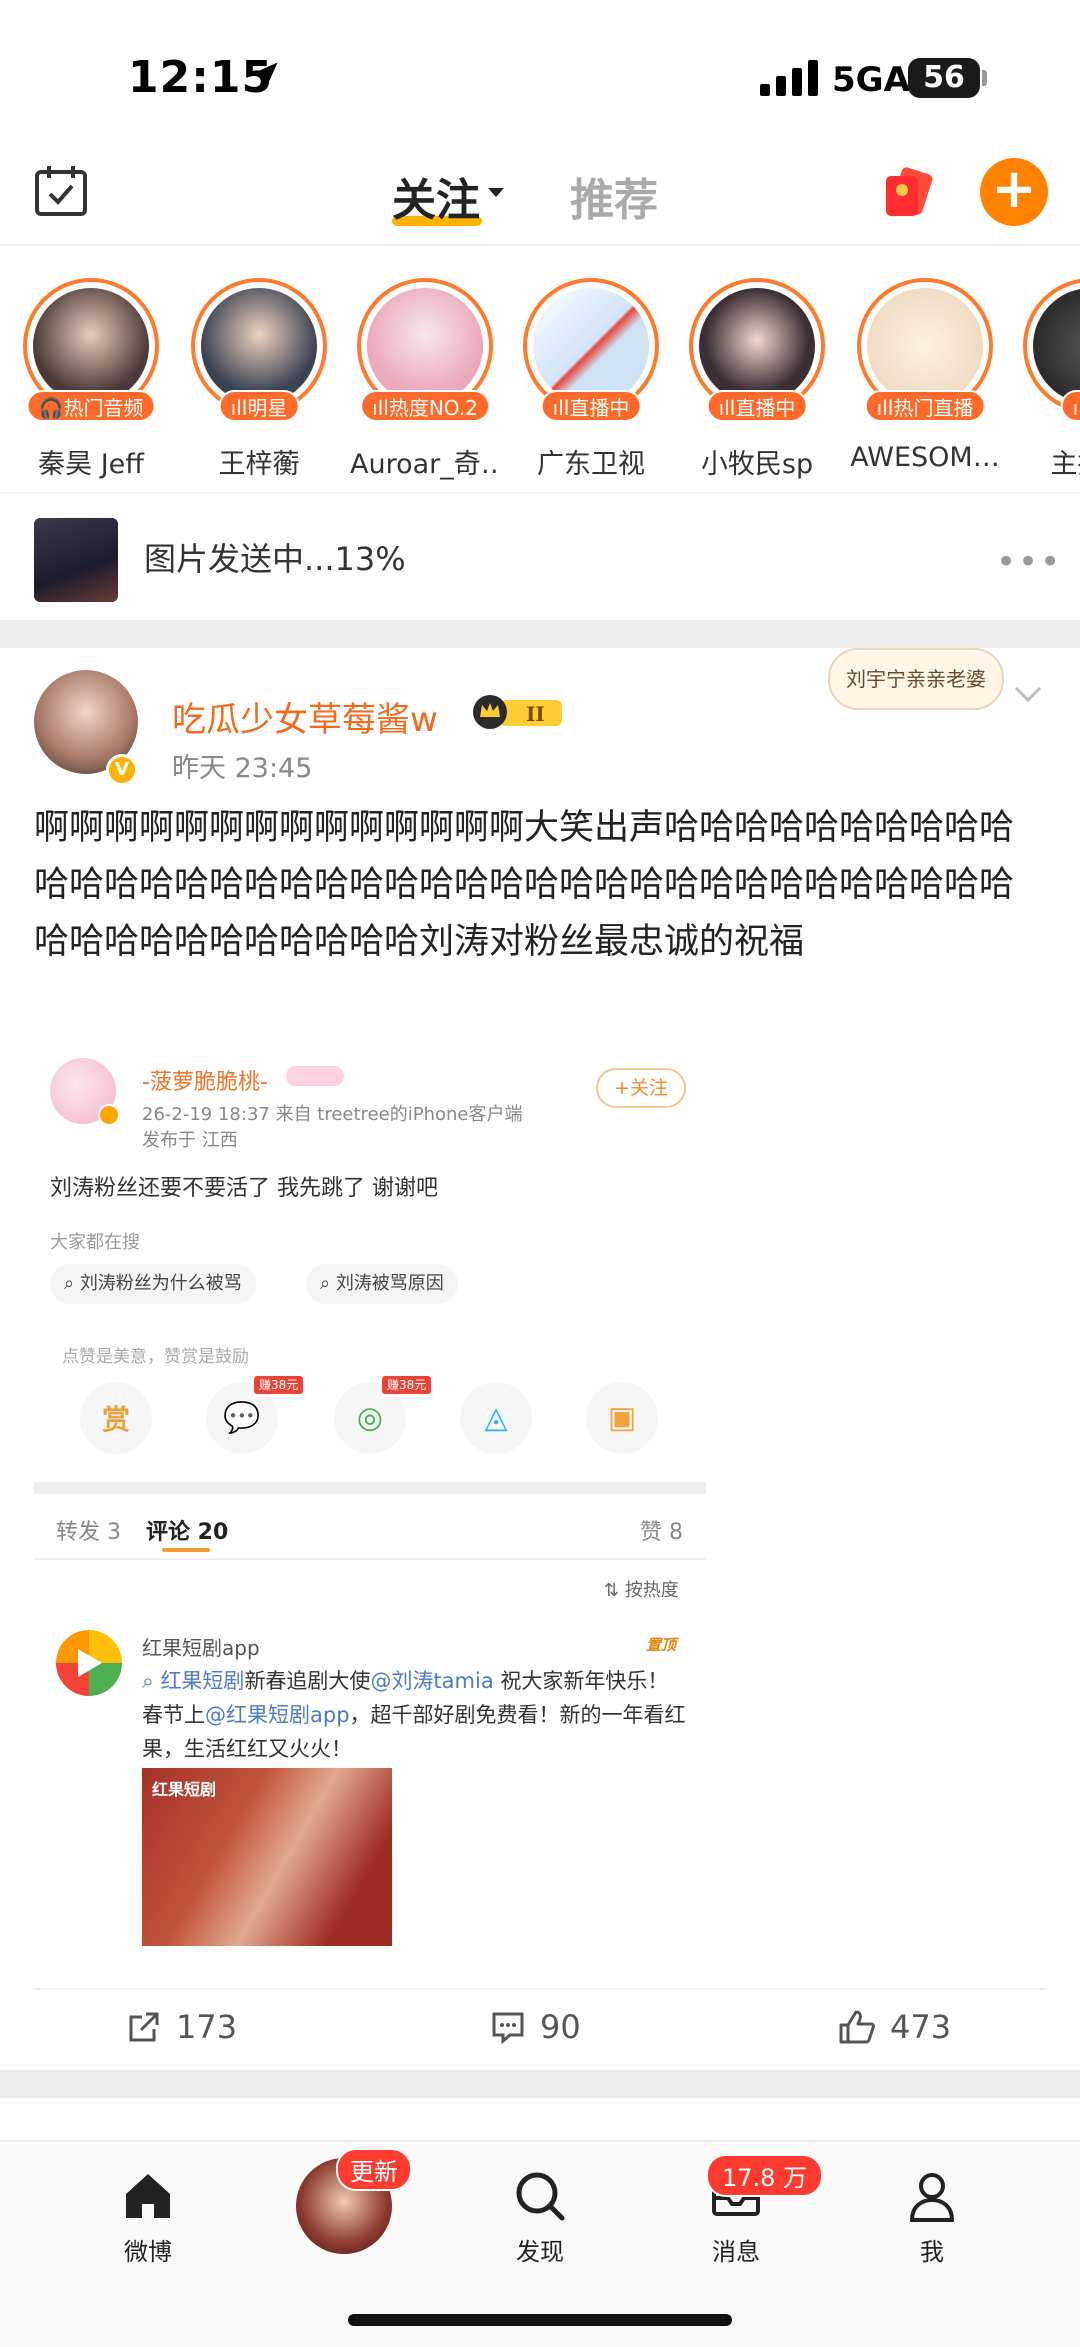  I want to click on comment-link: ⌕ 红果短剧, so click(193, 1681).